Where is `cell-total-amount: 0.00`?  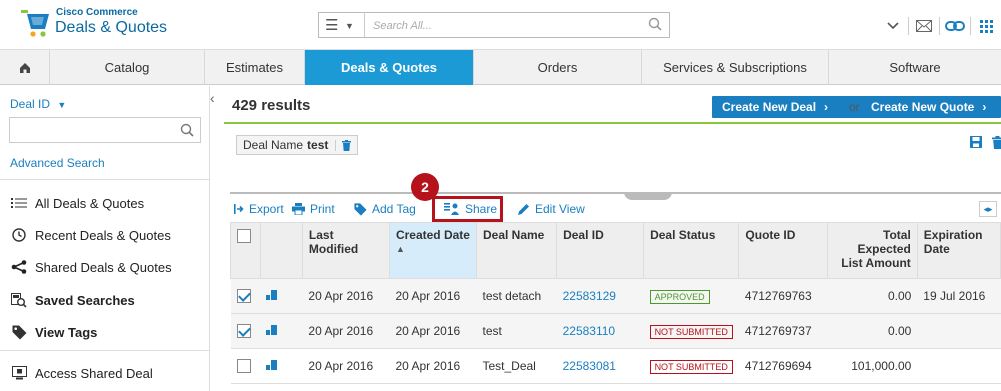
cell-total-amount: 0.00 is located at coordinates (872, 331).